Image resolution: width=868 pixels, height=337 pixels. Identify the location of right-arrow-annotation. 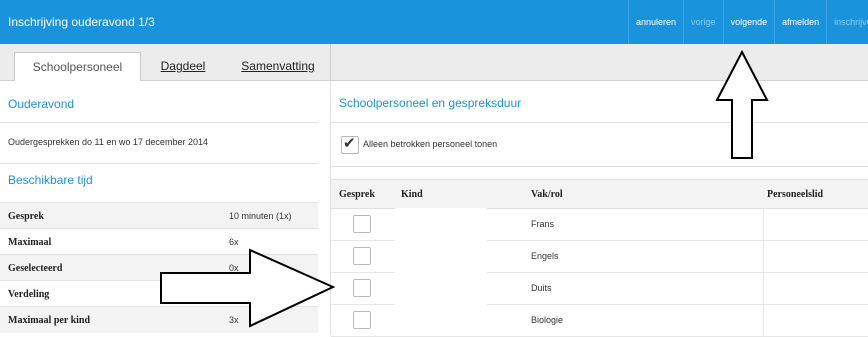
(248, 288).